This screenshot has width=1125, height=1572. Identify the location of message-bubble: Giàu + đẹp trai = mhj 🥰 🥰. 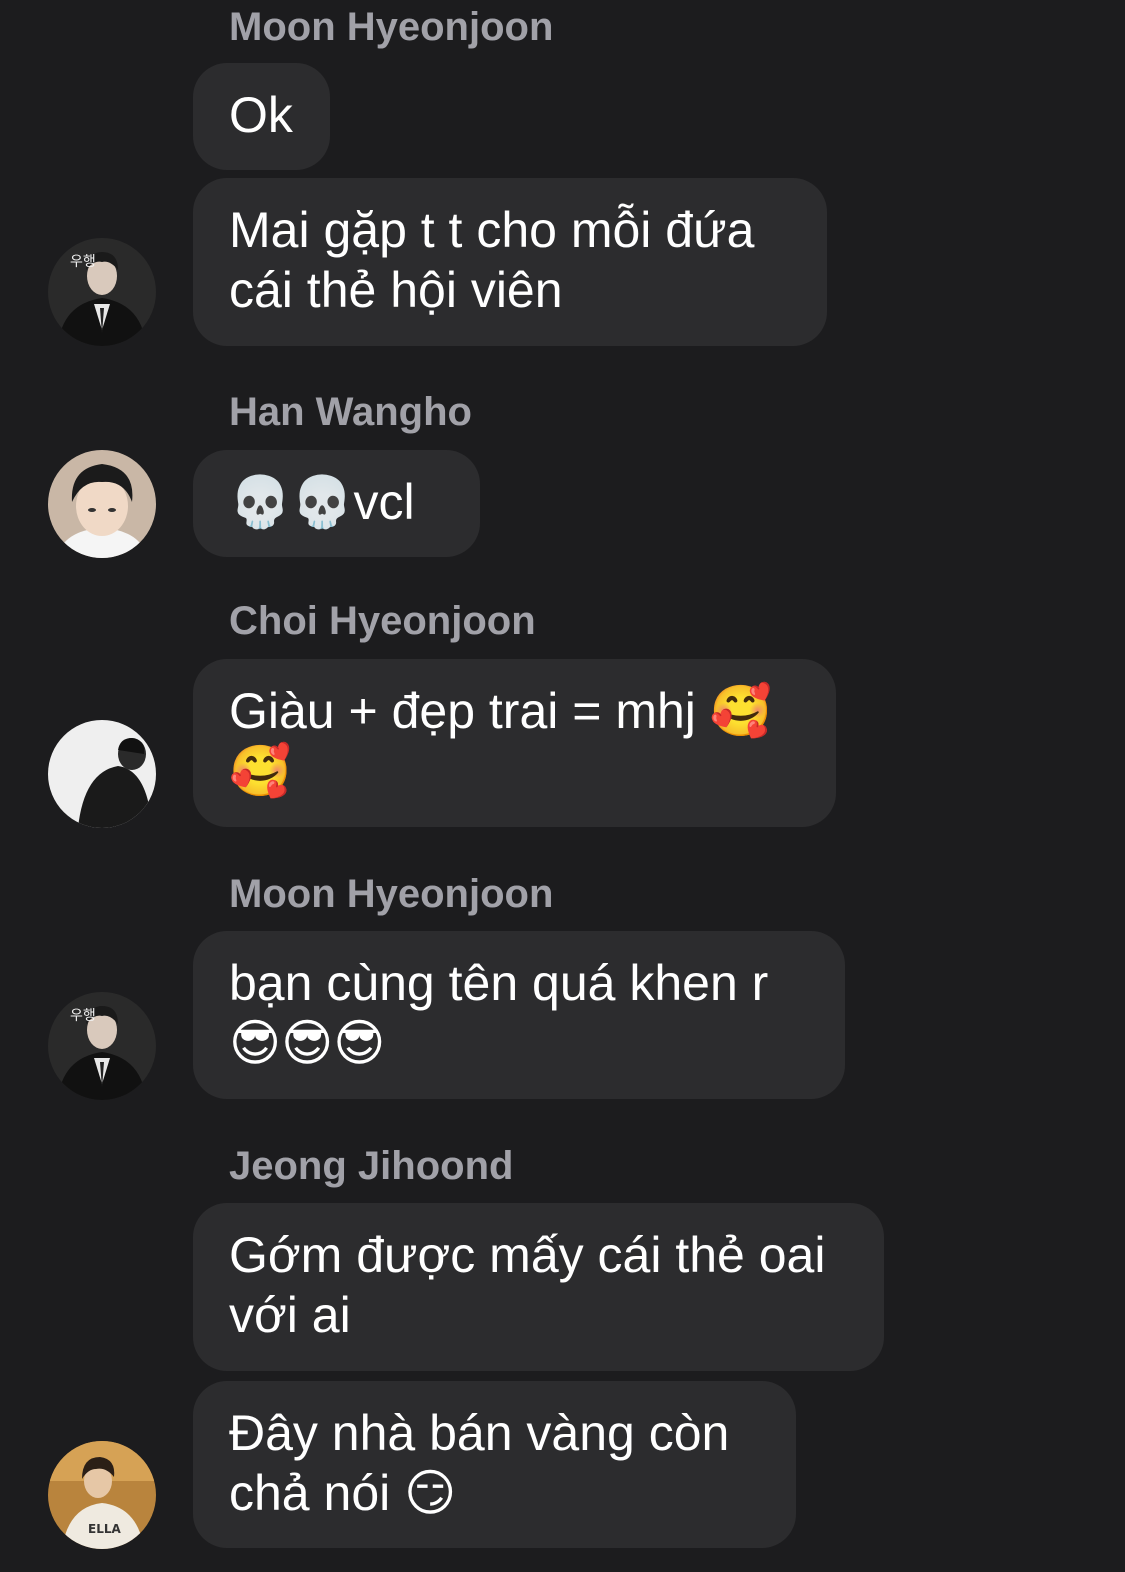
(514, 743).